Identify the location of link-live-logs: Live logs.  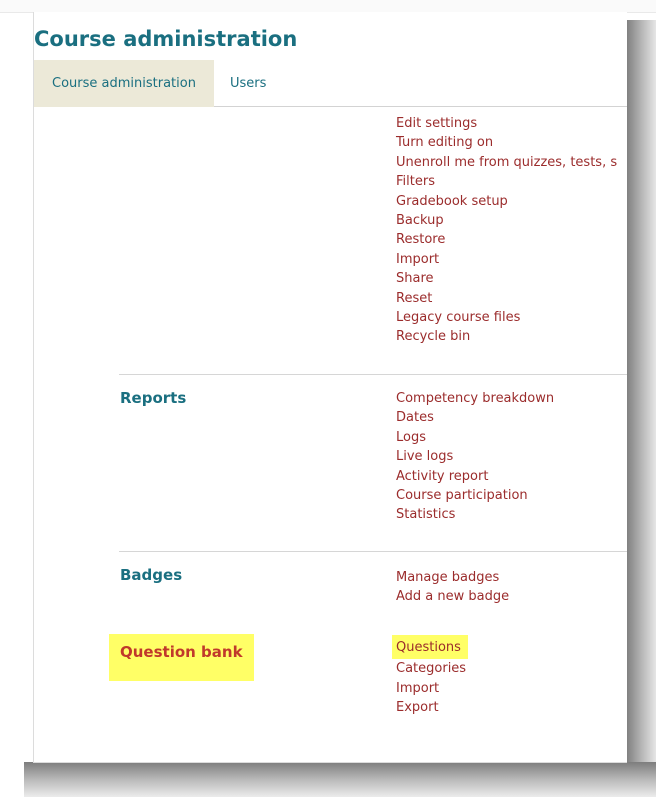
(475, 456).